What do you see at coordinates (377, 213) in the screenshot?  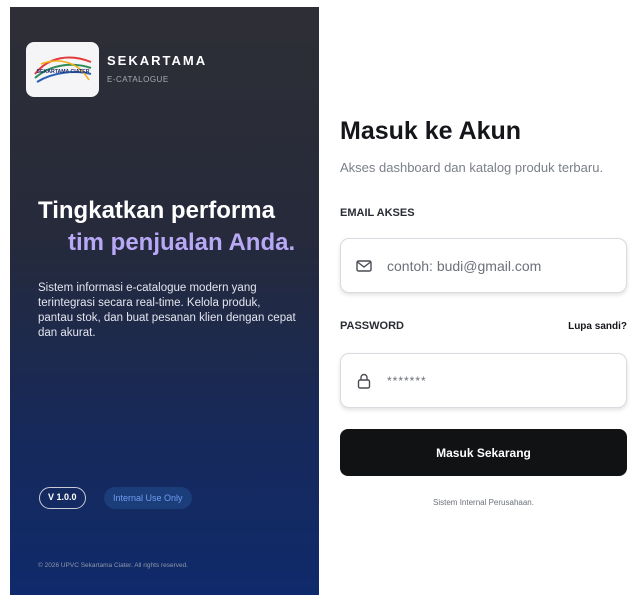 I see `email-label: EMAIL AKSES` at bounding box center [377, 213].